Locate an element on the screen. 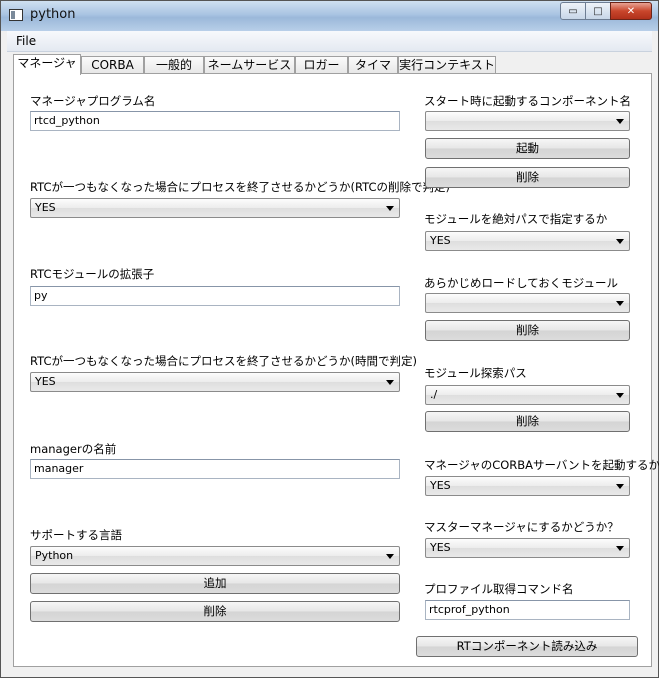 The width and height of the screenshot is (659, 678). manager-program-input: rtcd_python is located at coordinates (215, 121).